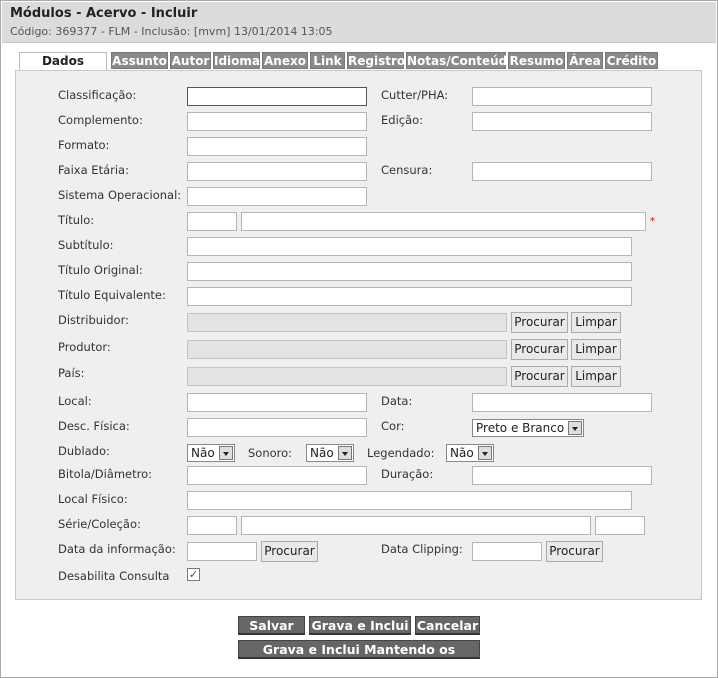 The image size is (718, 678). What do you see at coordinates (105, 474) in the screenshot?
I see `bitola-label: Bitola/Diâmetro:` at bounding box center [105, 474].